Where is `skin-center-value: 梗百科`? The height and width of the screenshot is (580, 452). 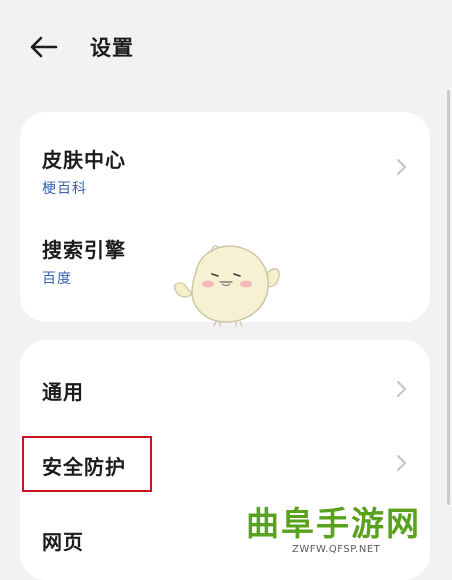 skin-center-value: 梗百科 is located at coordinates (64, 189).